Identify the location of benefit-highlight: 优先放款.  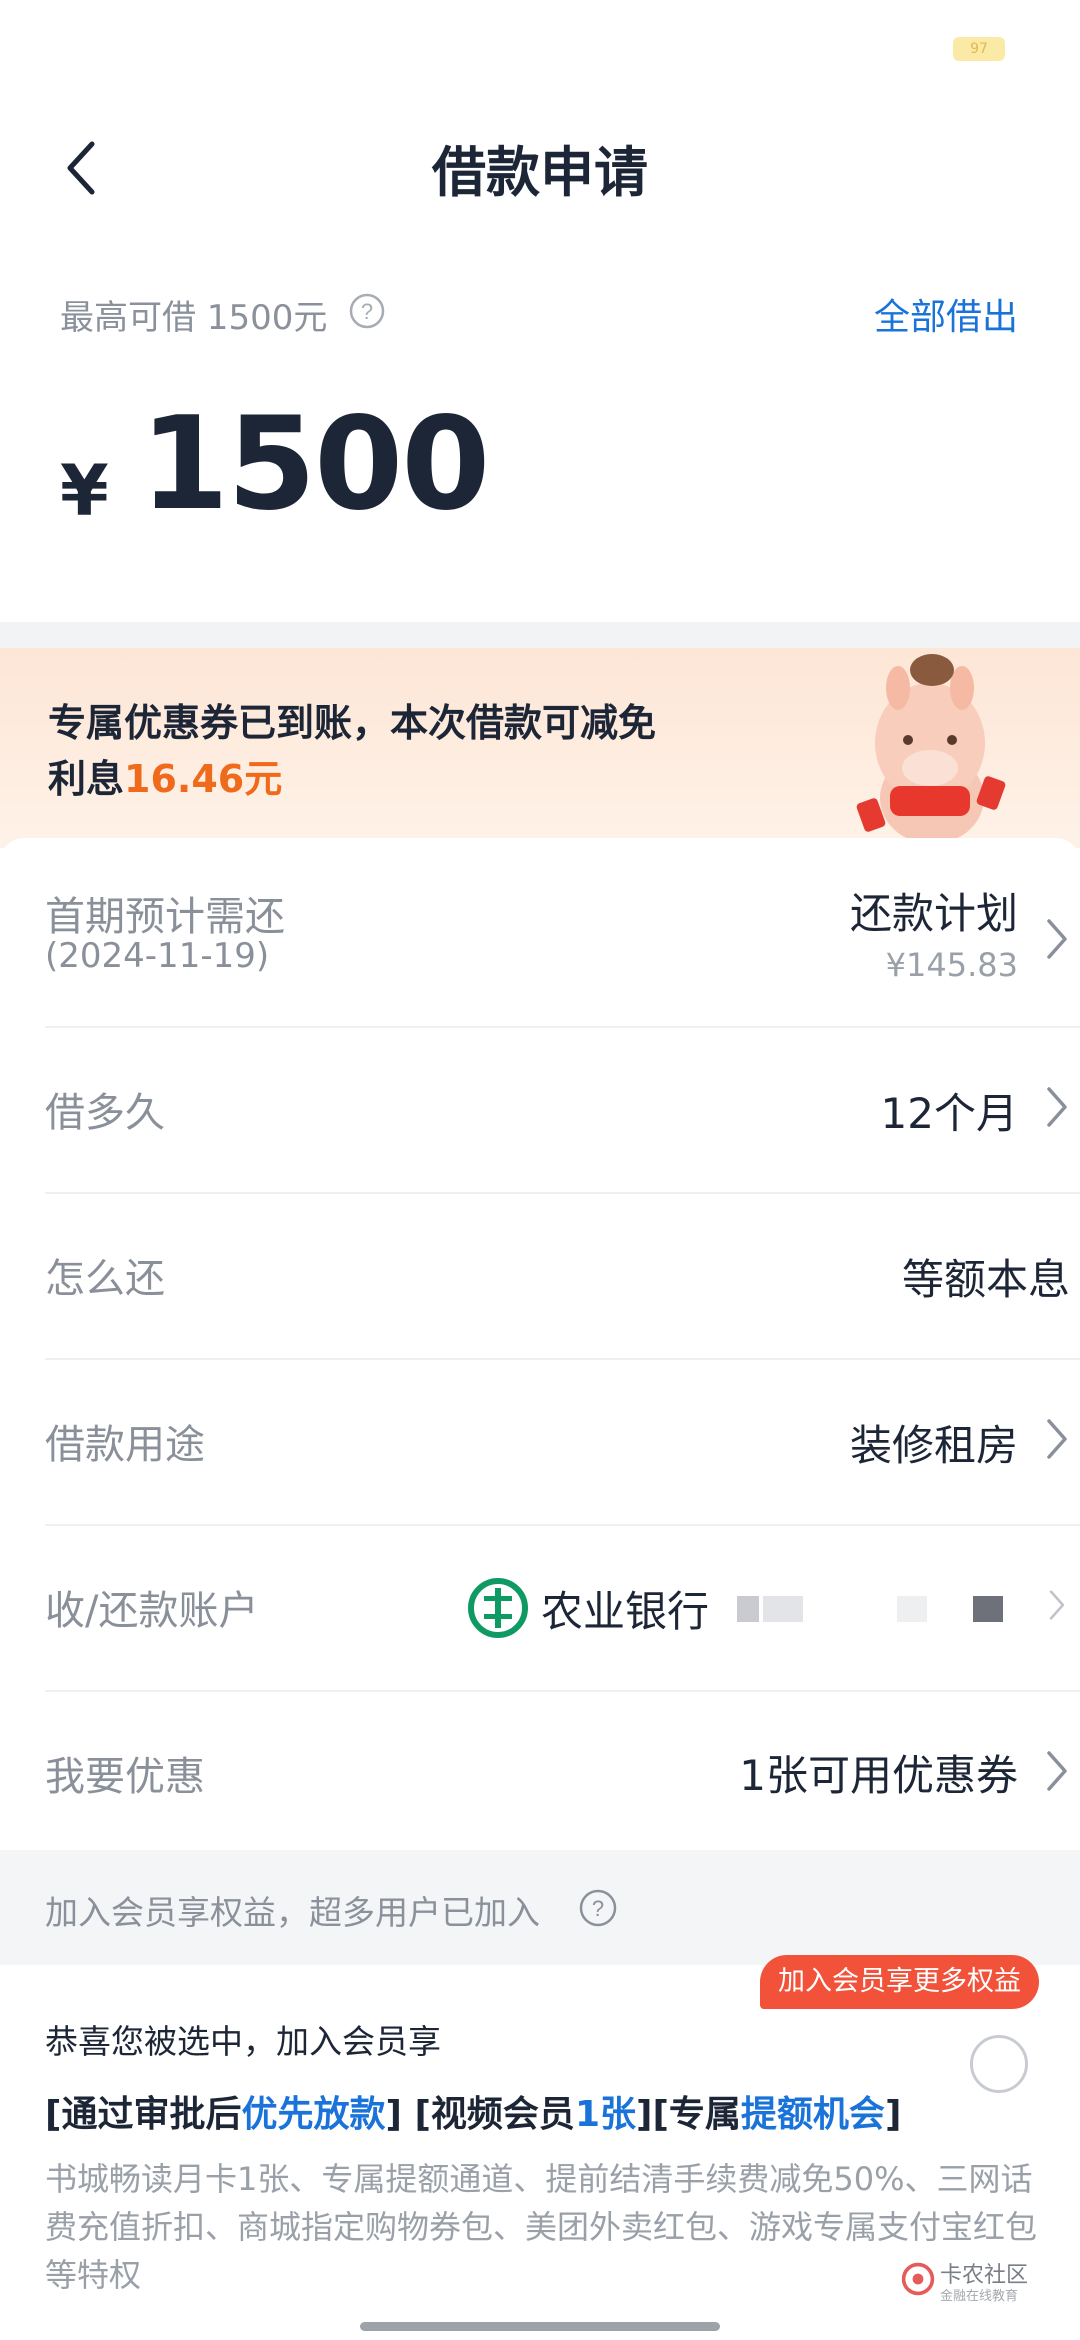
(313, 2114).